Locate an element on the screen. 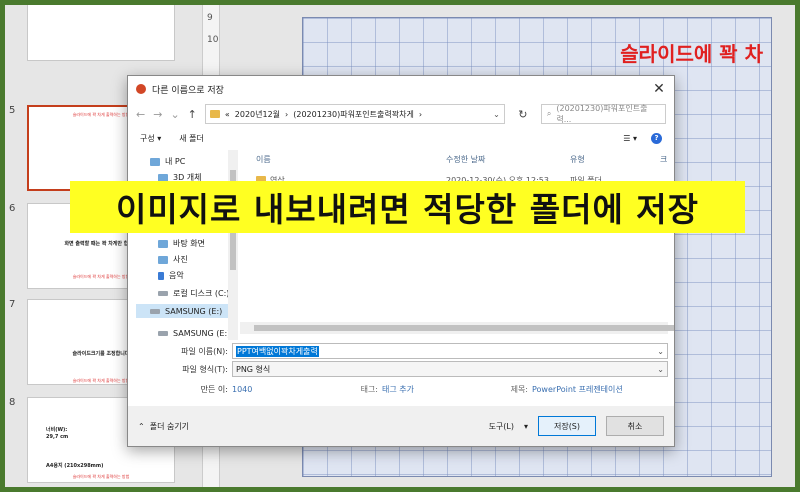 The image size is (800, 492). close-icon: ✕ is located at coordinates (659, 89).